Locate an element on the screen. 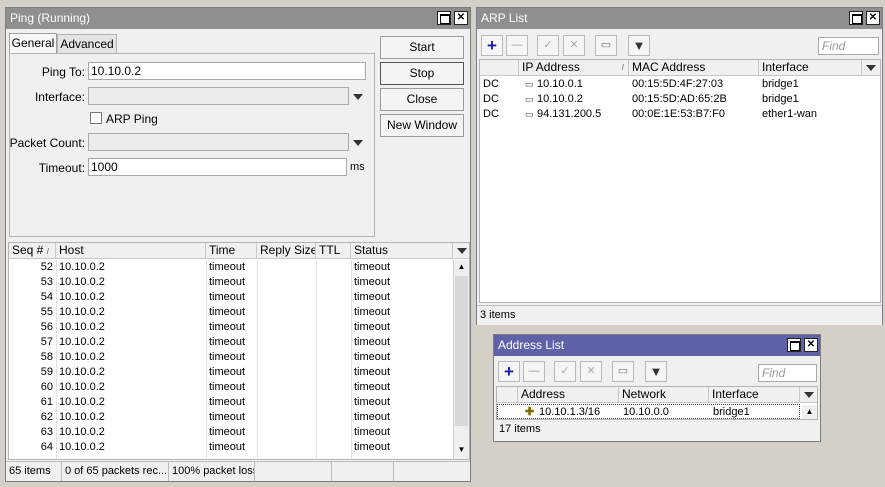  timeout-input: 1000 is located at coordinates (217, 167).